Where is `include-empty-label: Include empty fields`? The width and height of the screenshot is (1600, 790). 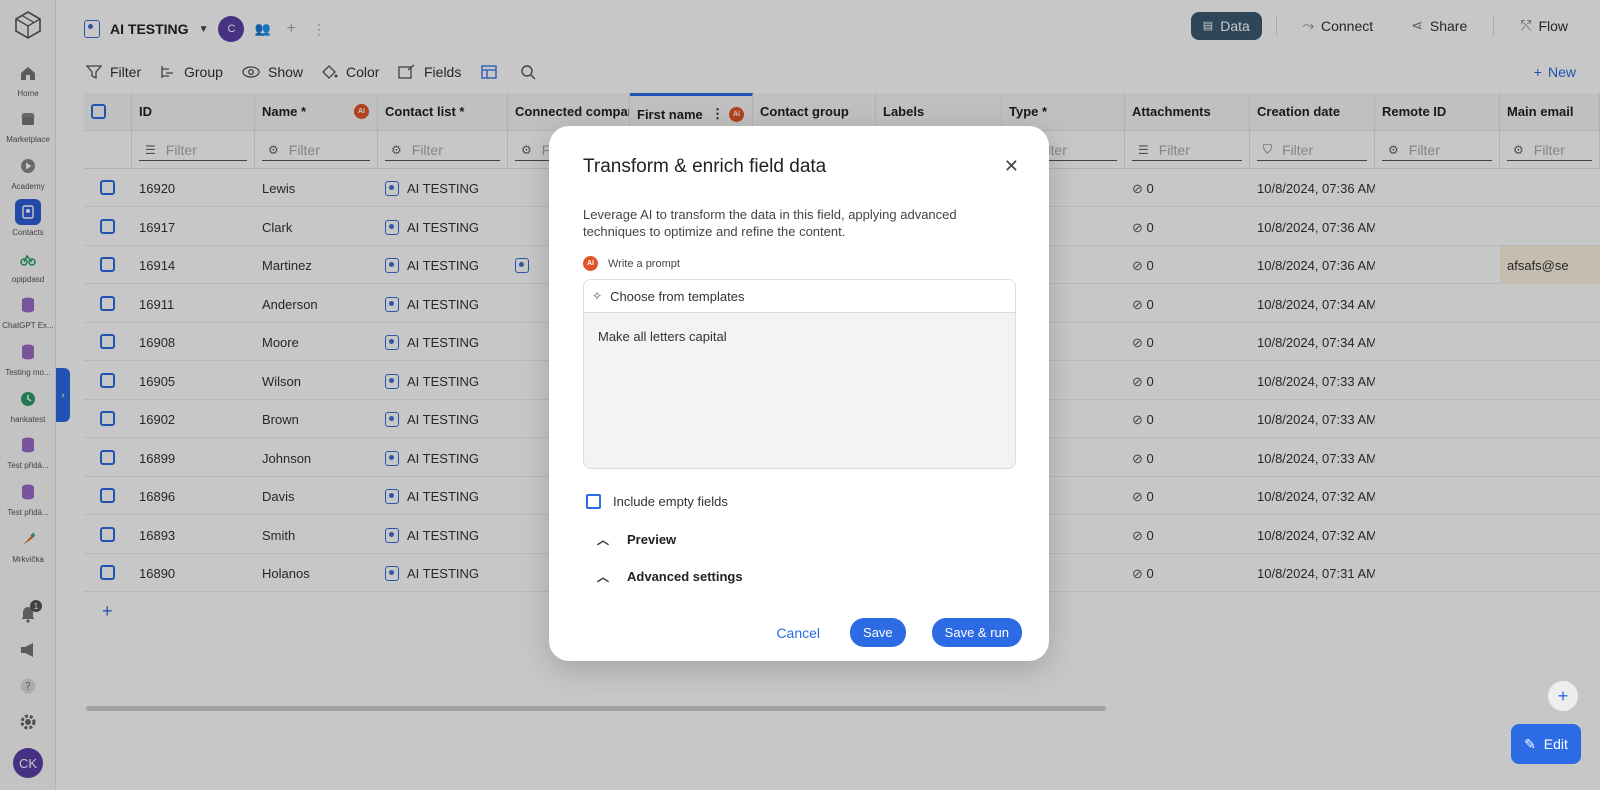
include-empty-label: Include empty fields is located at coordinates (670, 501).